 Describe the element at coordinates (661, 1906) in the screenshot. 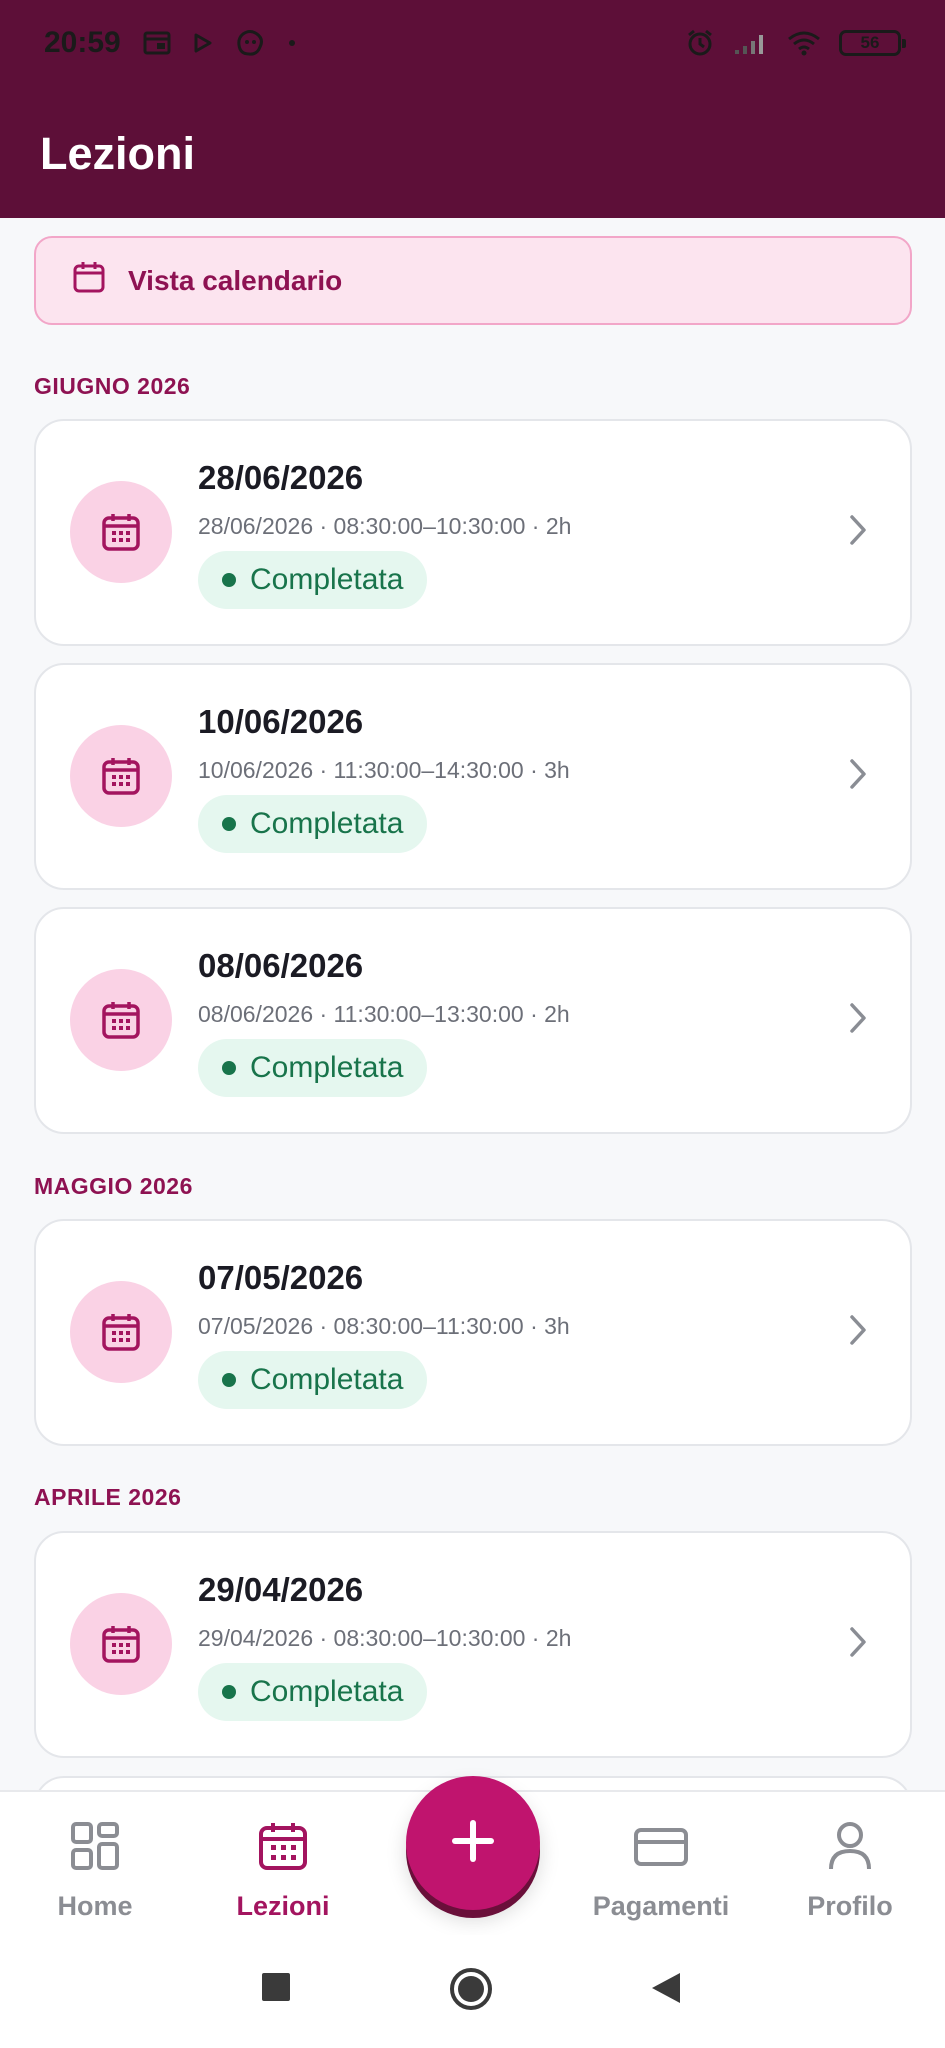

I see `nav-label-pagamenti: Pagamenti` at that location.